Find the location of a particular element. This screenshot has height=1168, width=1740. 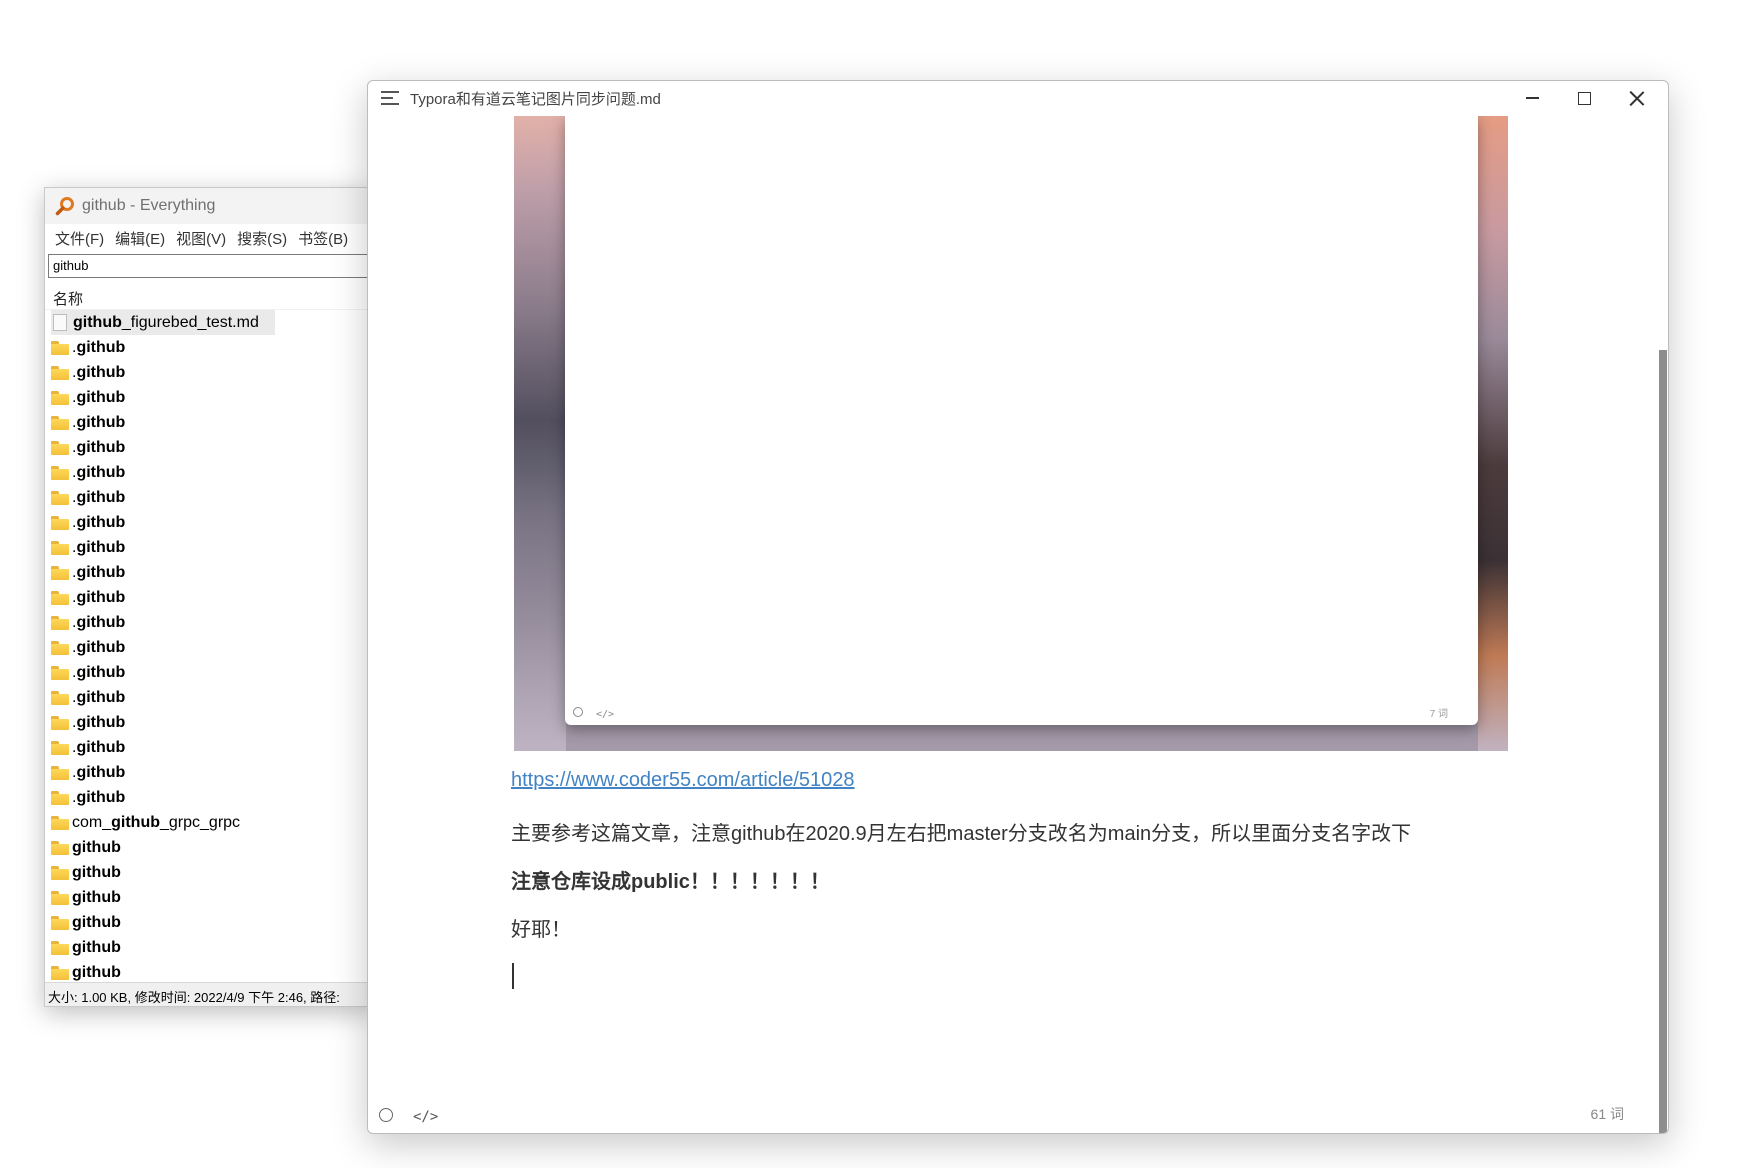

scrollbar-thumb is located at coordinates (1663, 741).